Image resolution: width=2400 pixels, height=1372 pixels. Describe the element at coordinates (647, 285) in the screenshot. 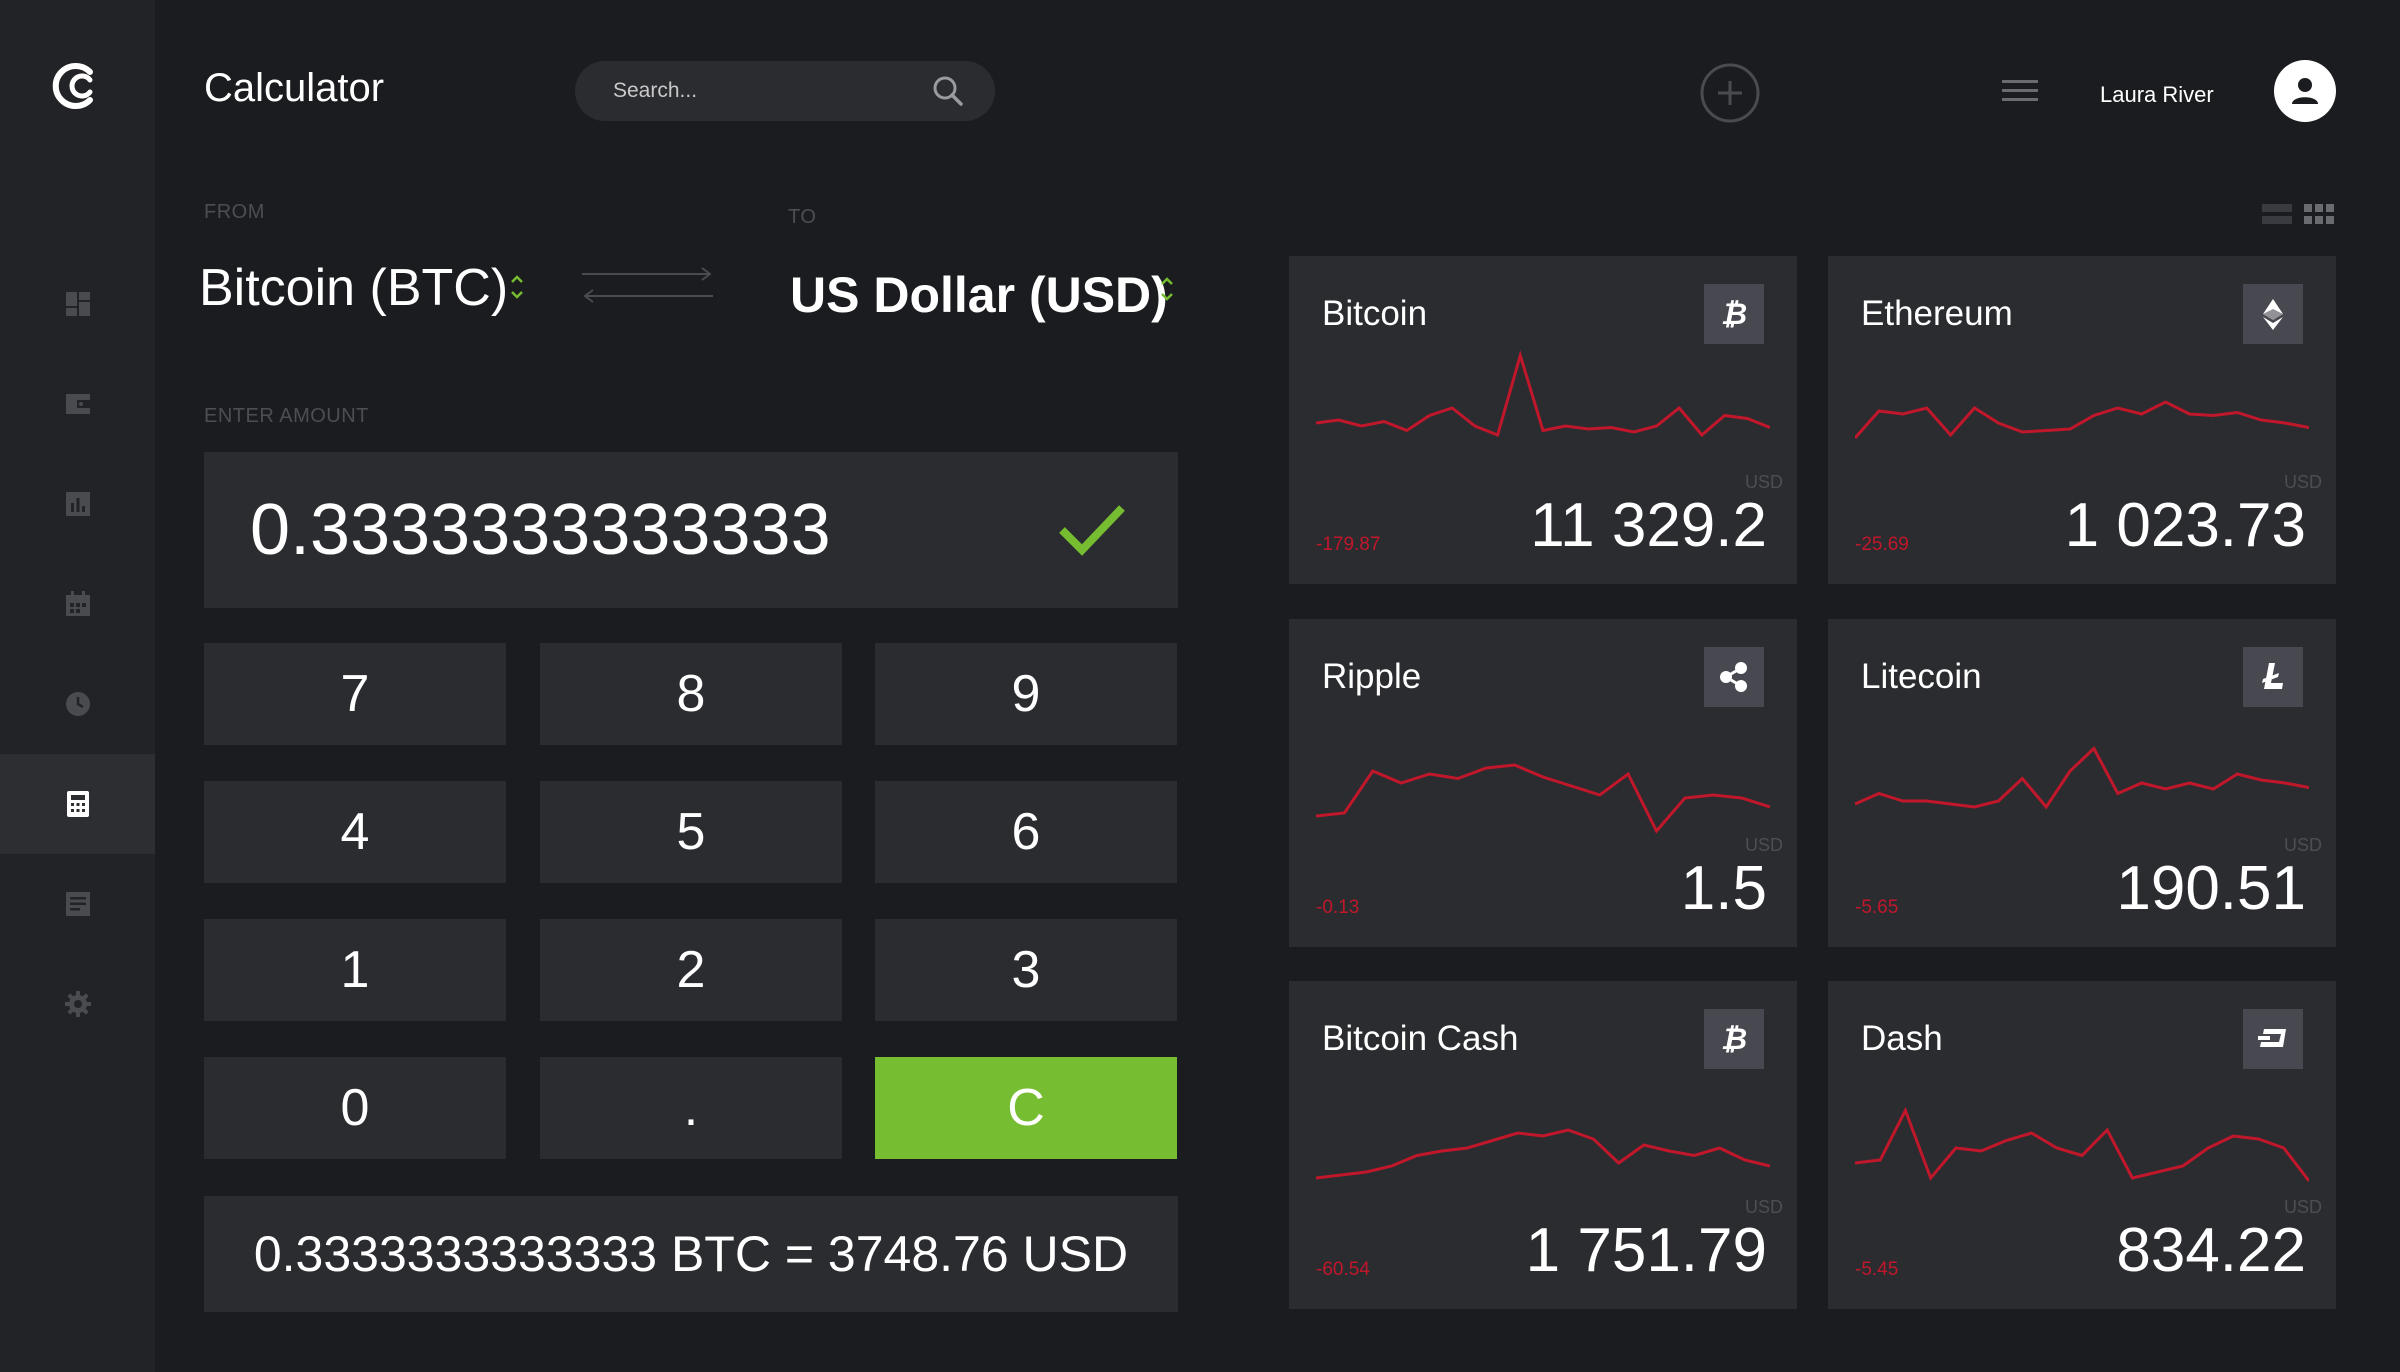

I see `swap-arrows-icon` at that location.